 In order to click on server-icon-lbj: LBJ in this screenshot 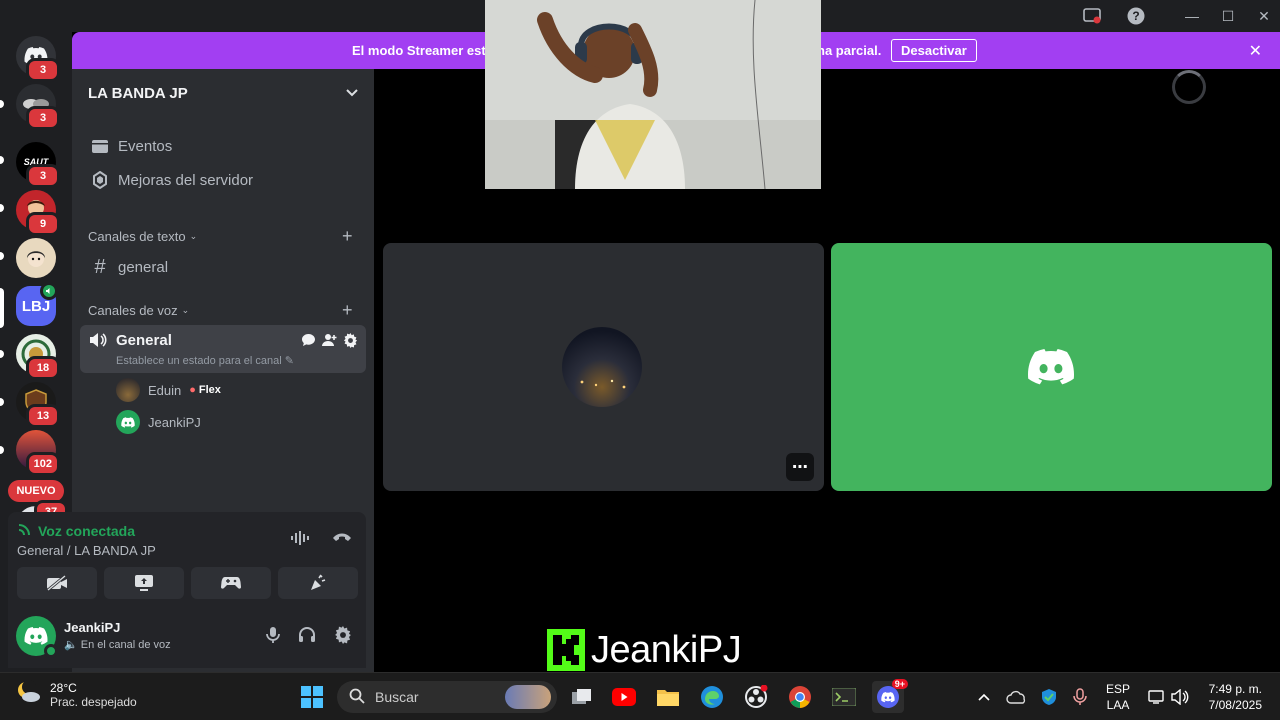, I will do `click(37, 304)`.